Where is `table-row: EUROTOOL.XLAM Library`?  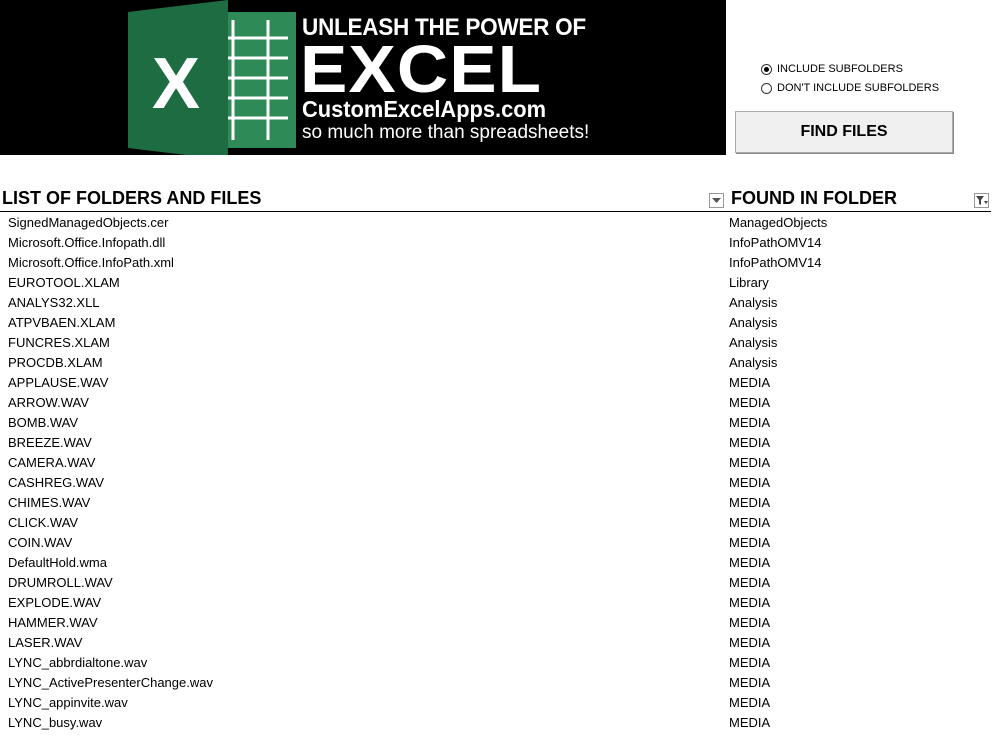
table-row: EUROTOOL.XLAM Library is located at coordinates (500, 283).